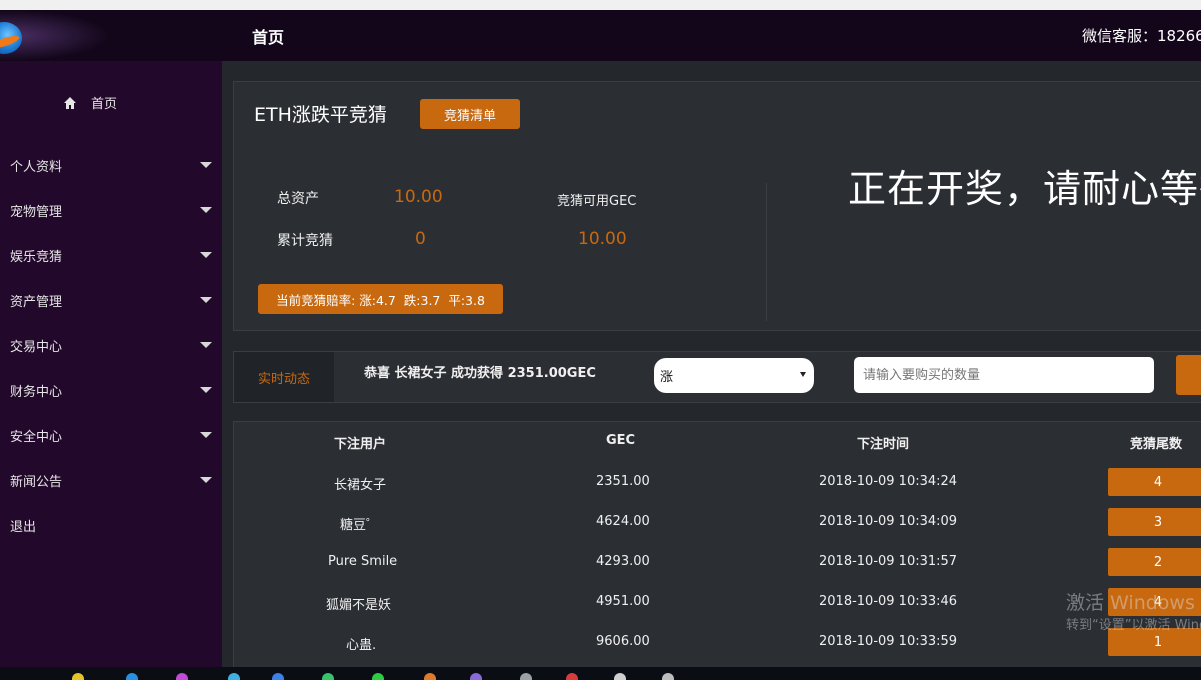 This screenshot has height=680, width=1201. What do you see at coordinates (320, 115) in the screenshot?
I see `game-title: ETH涨跌平竞猜` at bounding box center [320, 115].